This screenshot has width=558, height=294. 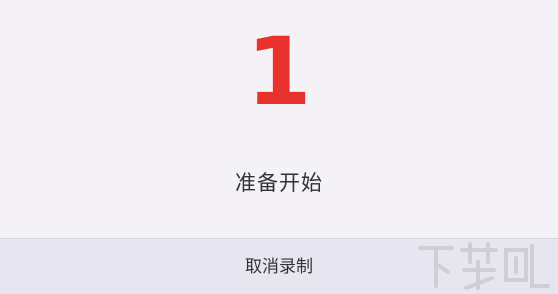 I want to click on status-text: 准备开始, so click(x=279, y=183).